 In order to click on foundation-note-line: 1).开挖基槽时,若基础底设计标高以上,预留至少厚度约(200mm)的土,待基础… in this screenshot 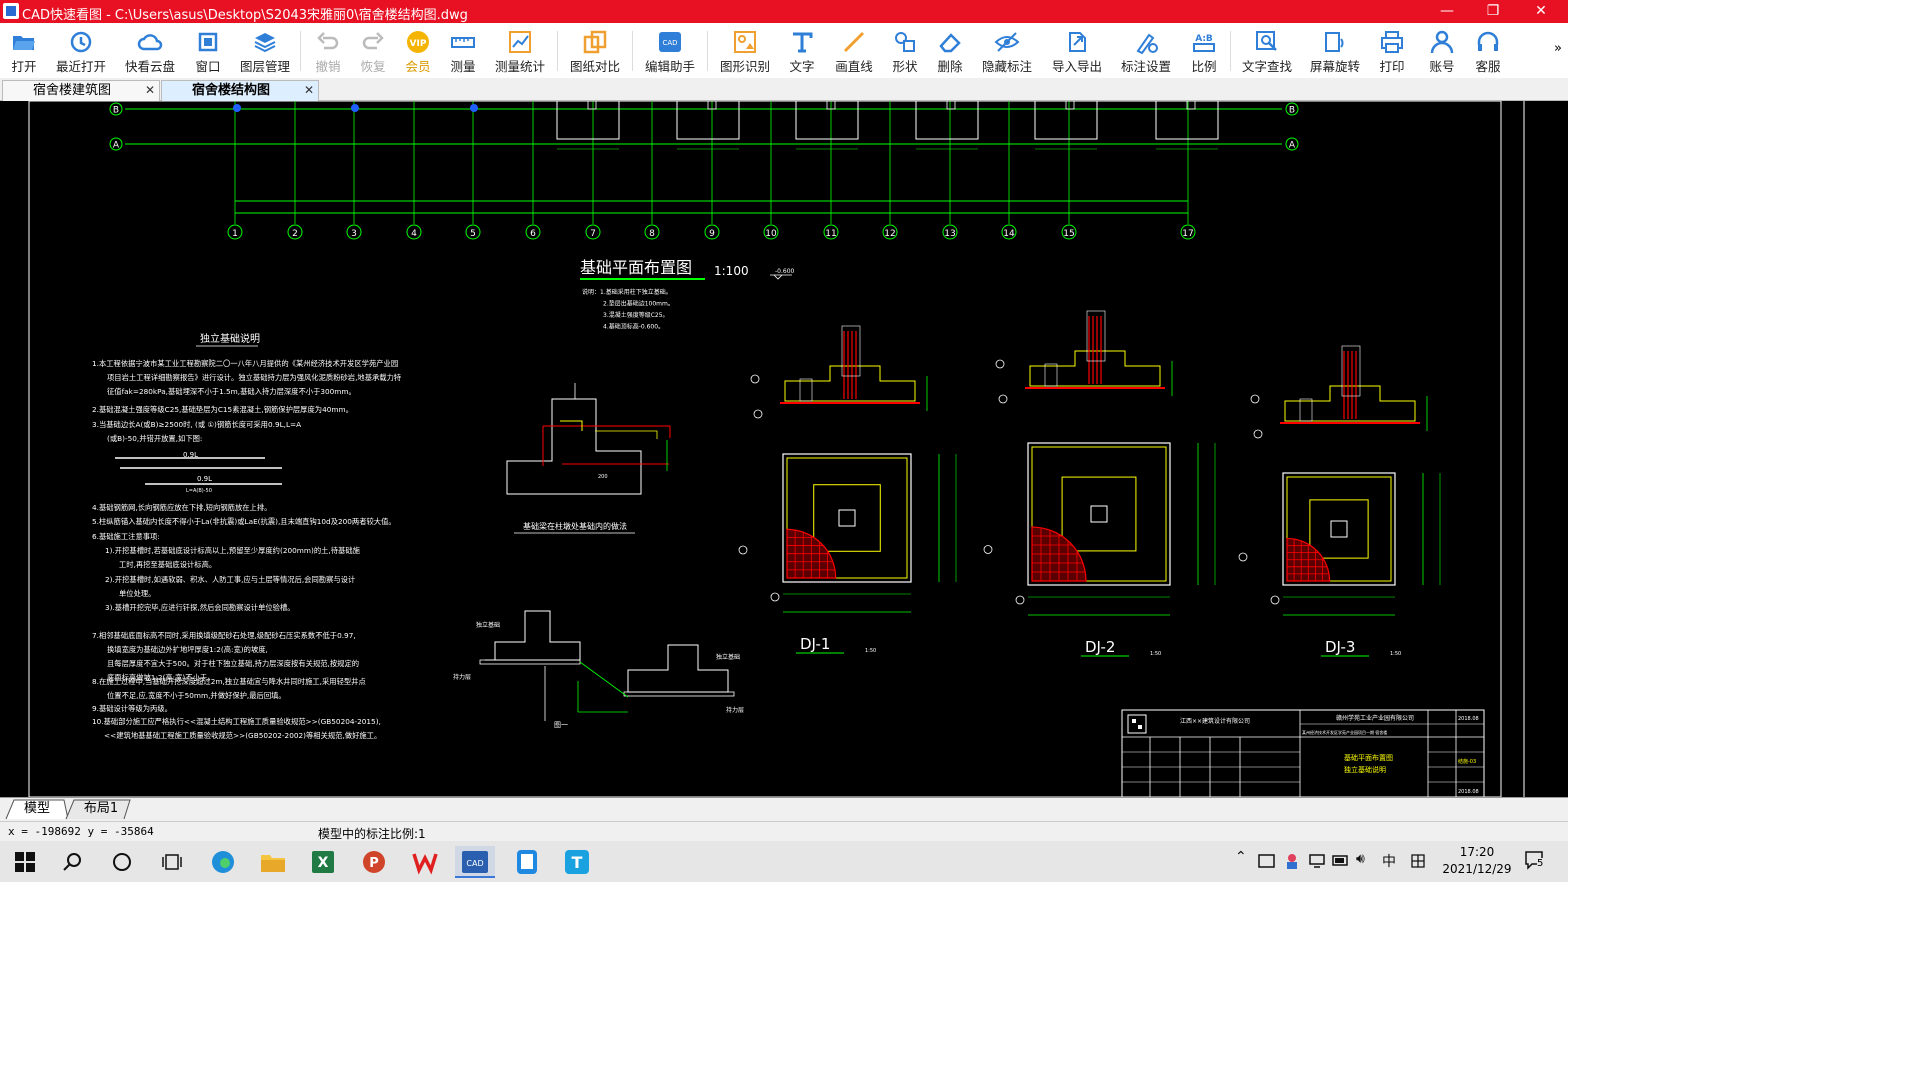, I will do `click(233, 550)`.